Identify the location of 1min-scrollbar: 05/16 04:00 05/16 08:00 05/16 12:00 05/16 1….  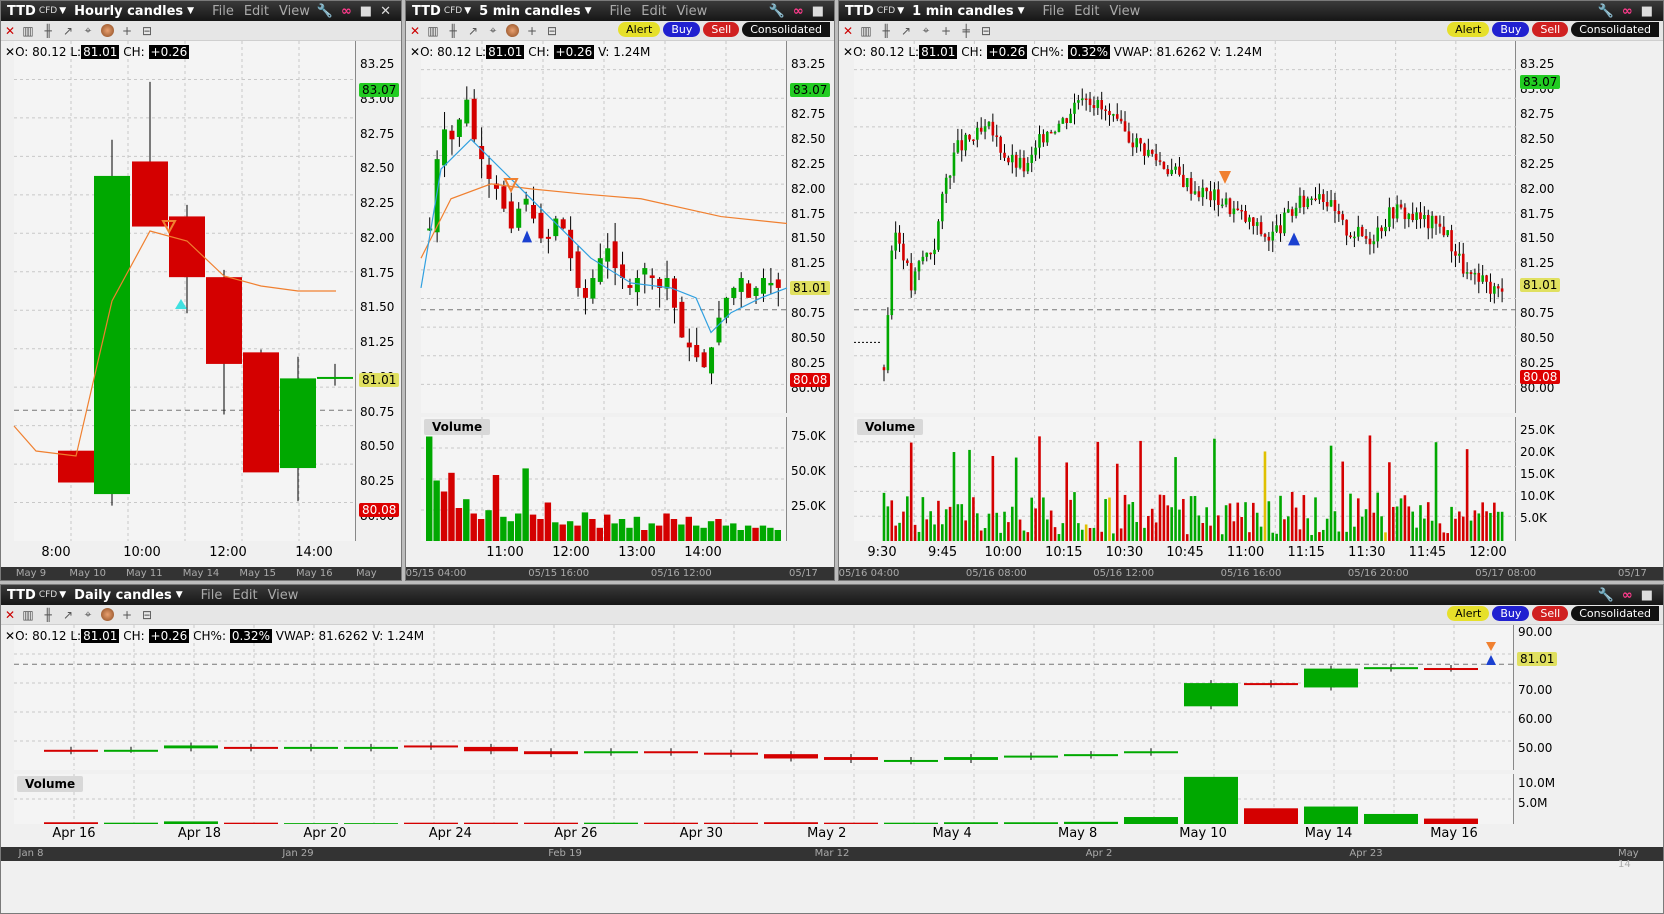
(1251, 573).